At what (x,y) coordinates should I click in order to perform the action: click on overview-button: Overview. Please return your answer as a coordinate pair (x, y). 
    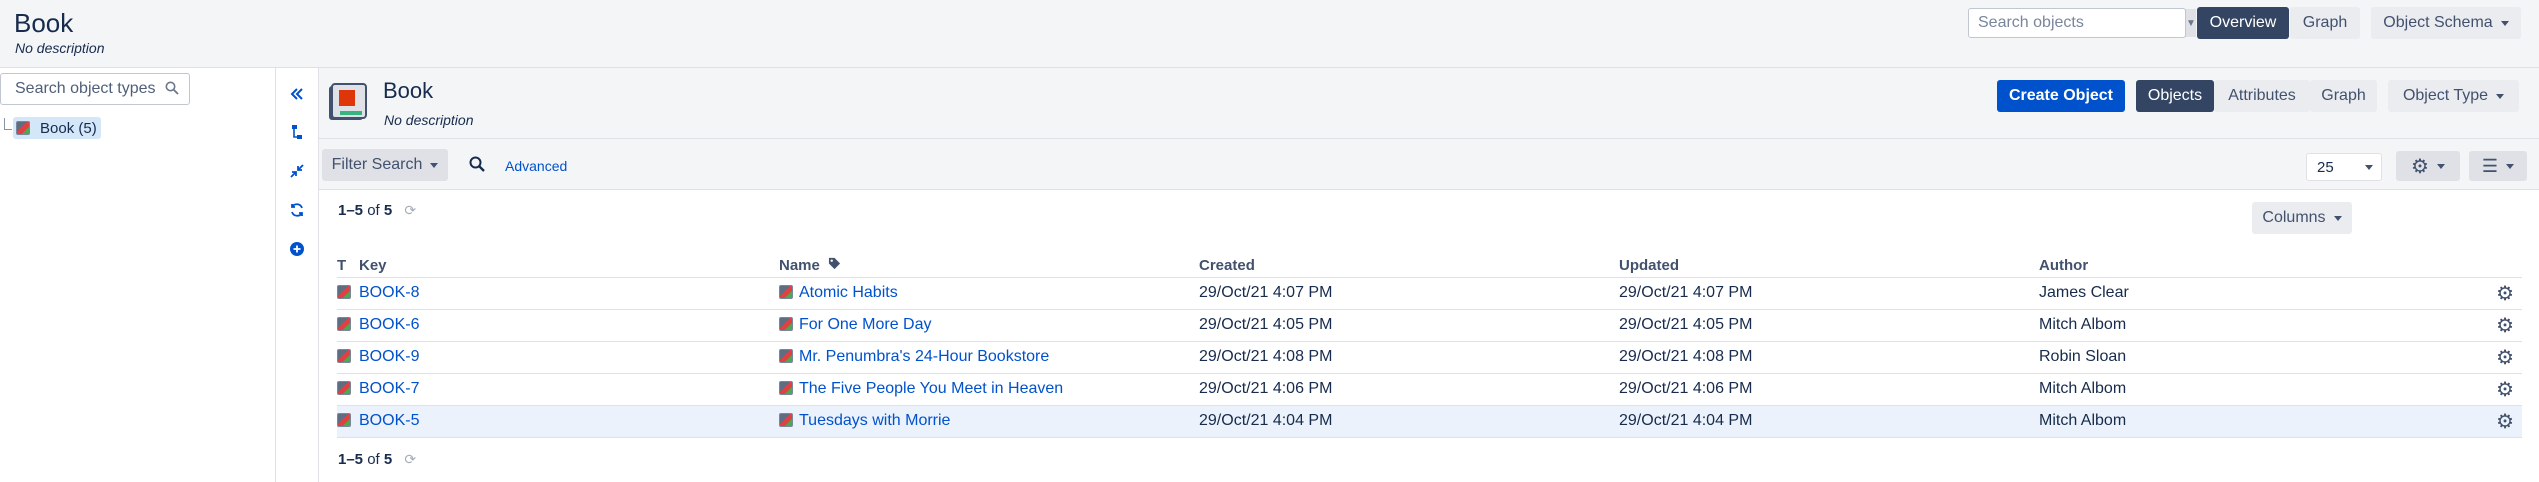
    Looking at the image, I should click on (2243, 23).